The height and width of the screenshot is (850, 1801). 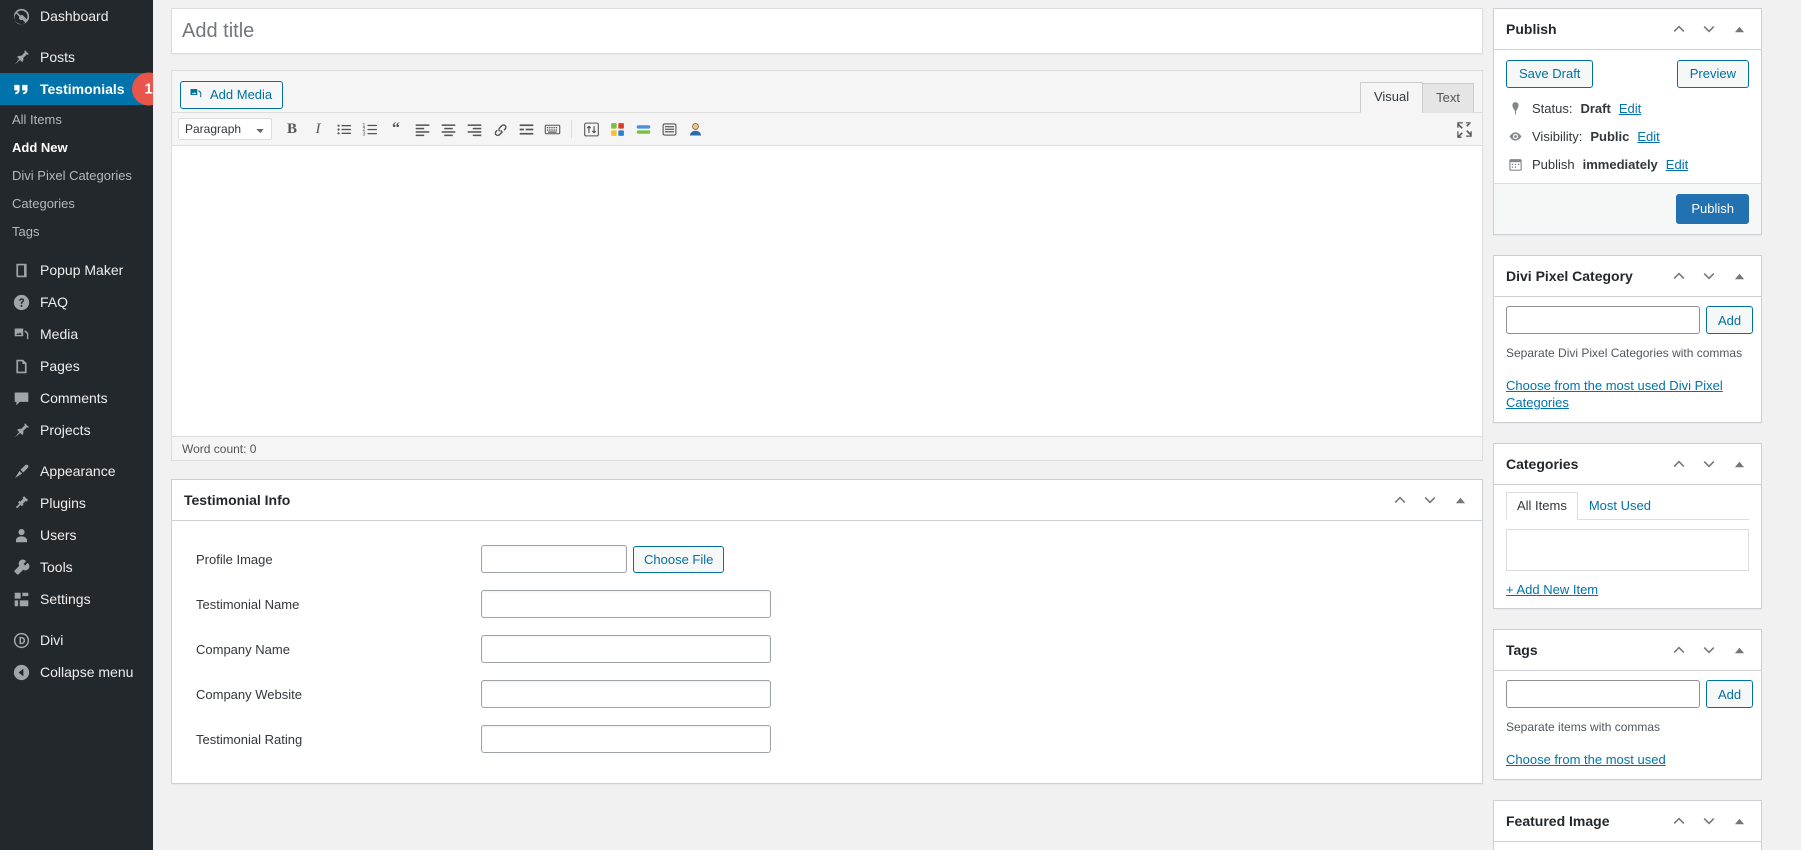 What do you see at coordinates (76, 270) in the screenshot?
I see `sidebar-item-popup-maker: Popup Maker` at bounding box center [76, 270].